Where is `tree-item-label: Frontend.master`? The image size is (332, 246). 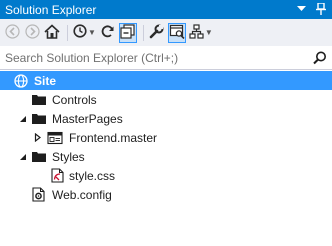 tree-item-label: Frontend.master is located at coordinates (113, 137).